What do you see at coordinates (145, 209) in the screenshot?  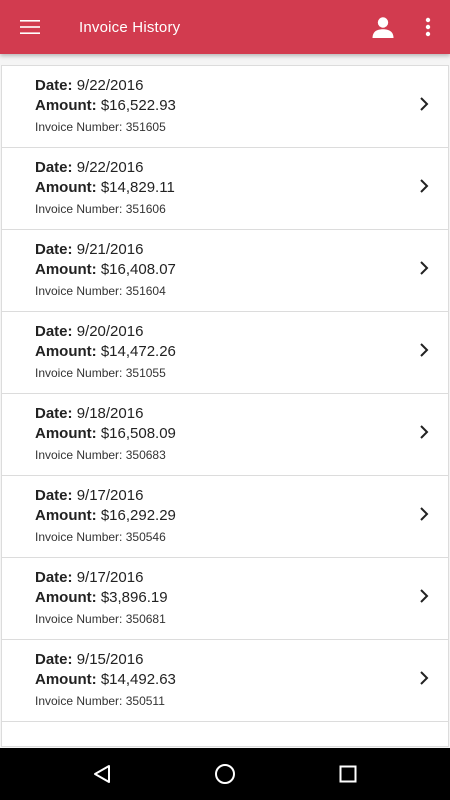 I see `invoice-number-value: 351606` at bounding box center [145, 209].